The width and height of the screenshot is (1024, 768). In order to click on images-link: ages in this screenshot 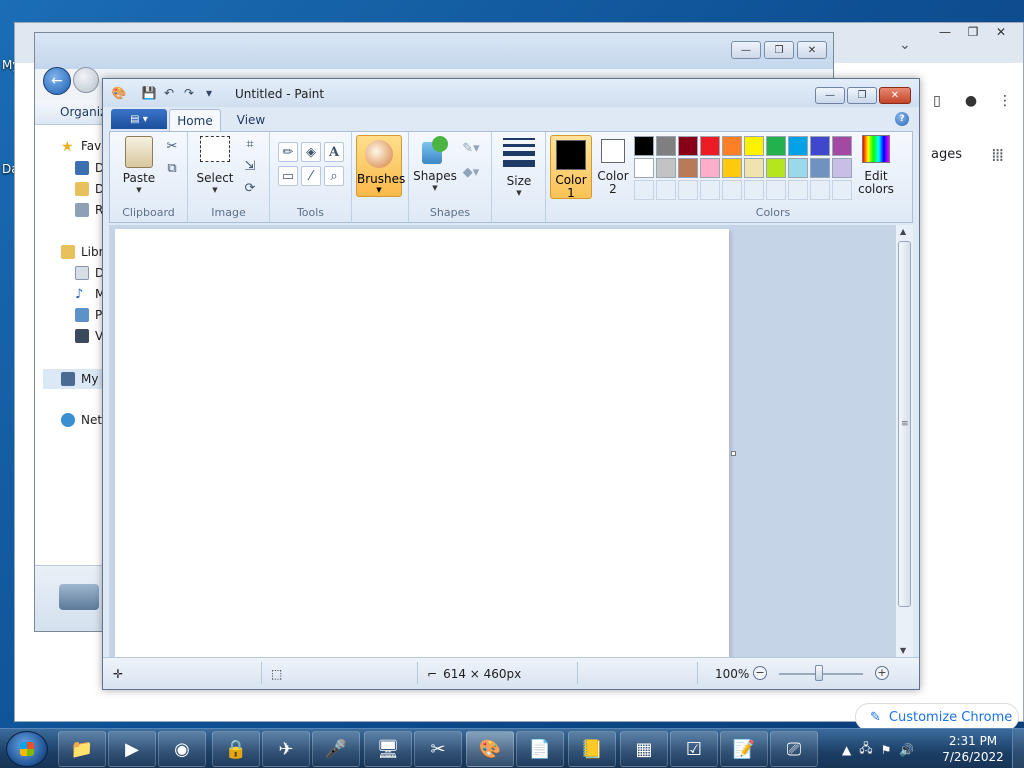, I will do `click(946, 154)`.